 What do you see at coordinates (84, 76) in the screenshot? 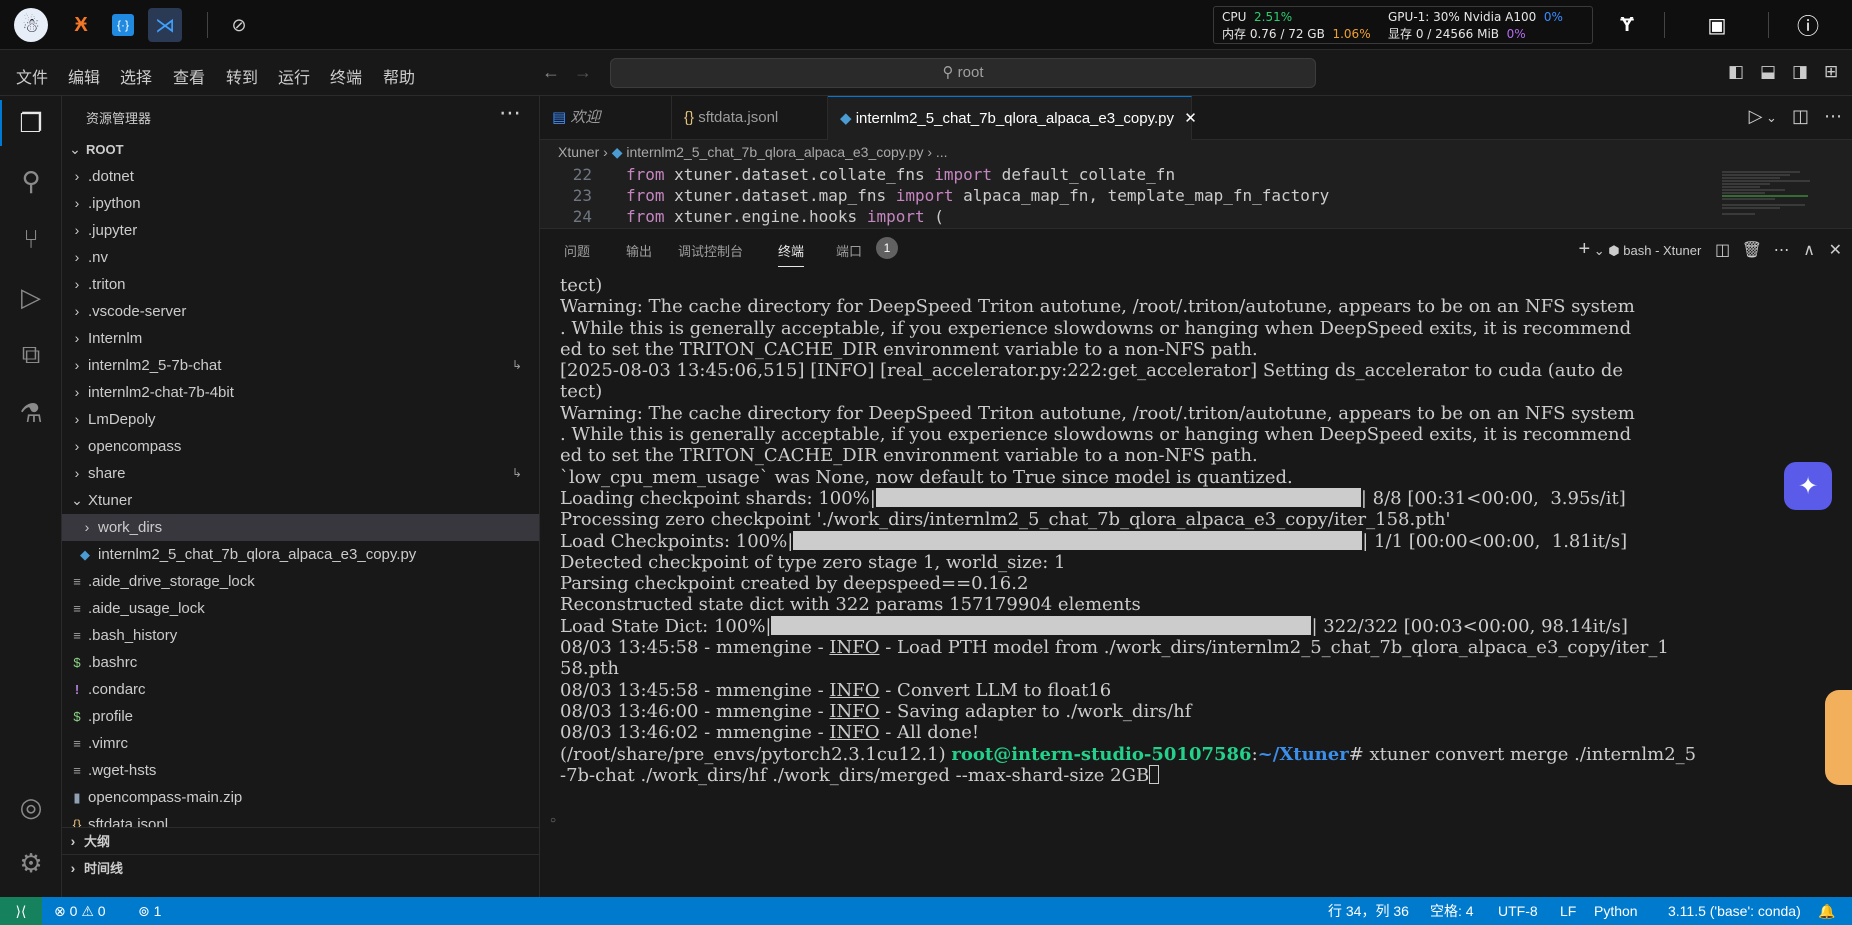
I see `menu-edit: 编辑` at bounding box center [84, 76].